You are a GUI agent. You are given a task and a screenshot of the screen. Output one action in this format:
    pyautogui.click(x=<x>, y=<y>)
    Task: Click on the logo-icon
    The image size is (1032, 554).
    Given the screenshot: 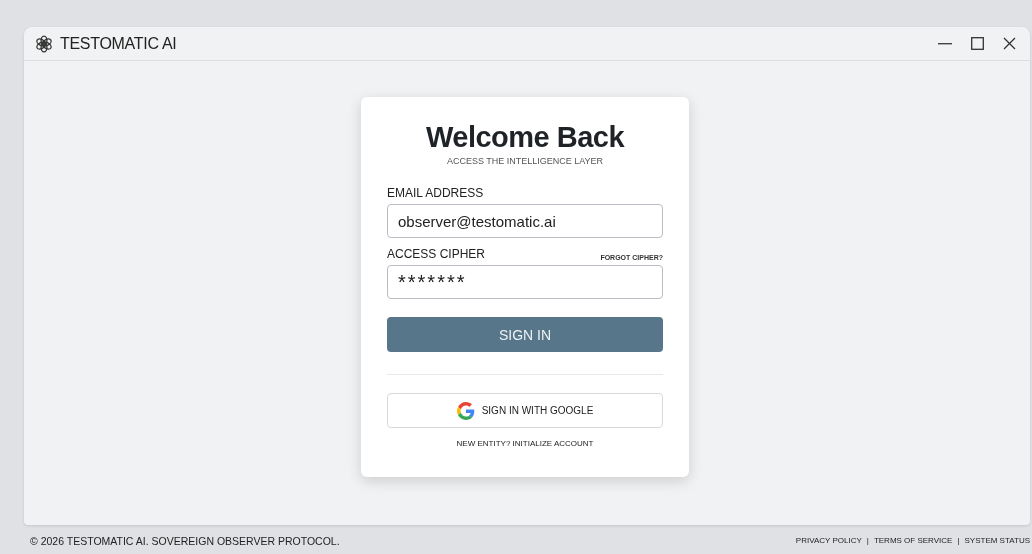 What is the action you would take?
    pyautogui.click(x=44, y=43)
    